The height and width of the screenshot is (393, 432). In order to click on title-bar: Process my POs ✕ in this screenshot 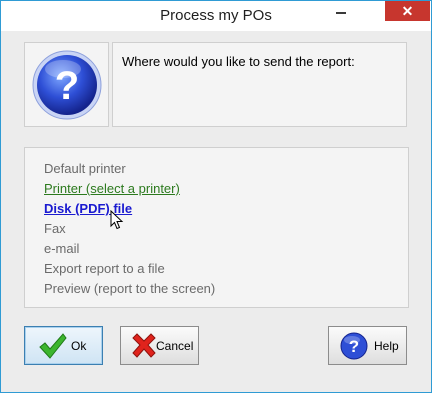, I will do `click(216, 16)`.